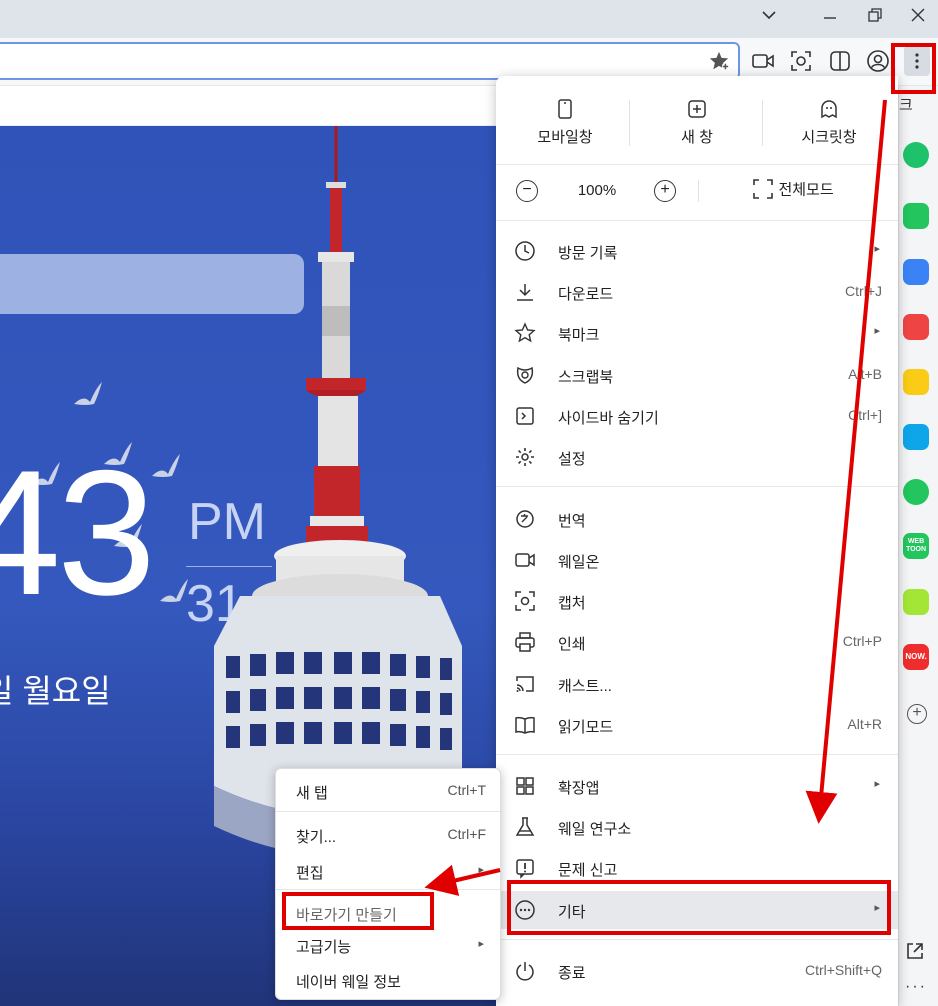  I want to click on submenu-item-label: 네이버 웨일 정보, so click(348, 982).